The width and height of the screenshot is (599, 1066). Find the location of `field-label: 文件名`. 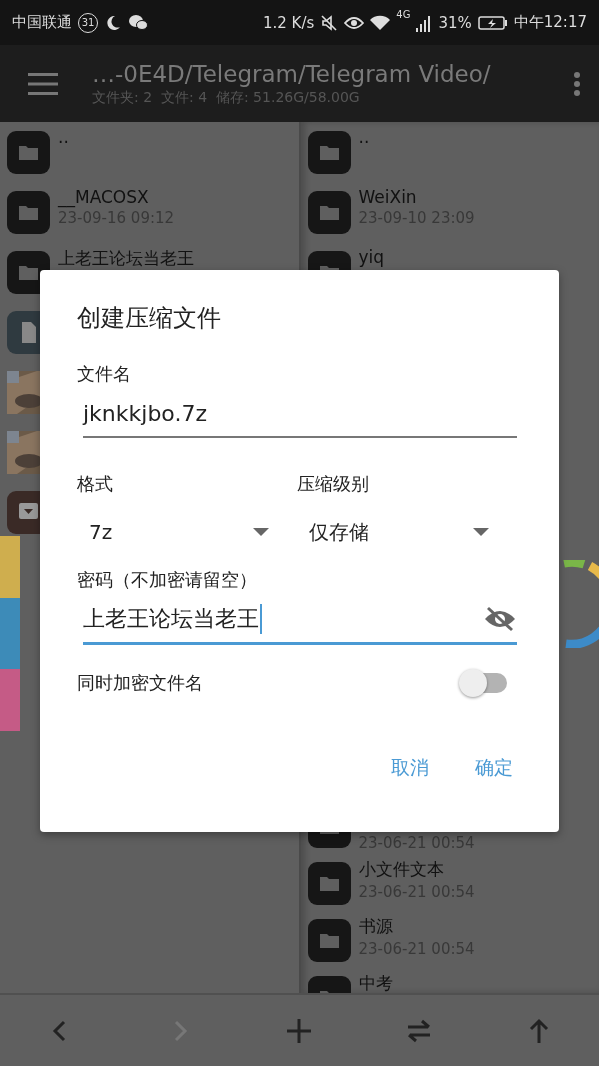

field-label: 文件名 is located at coordinates (104, 374).